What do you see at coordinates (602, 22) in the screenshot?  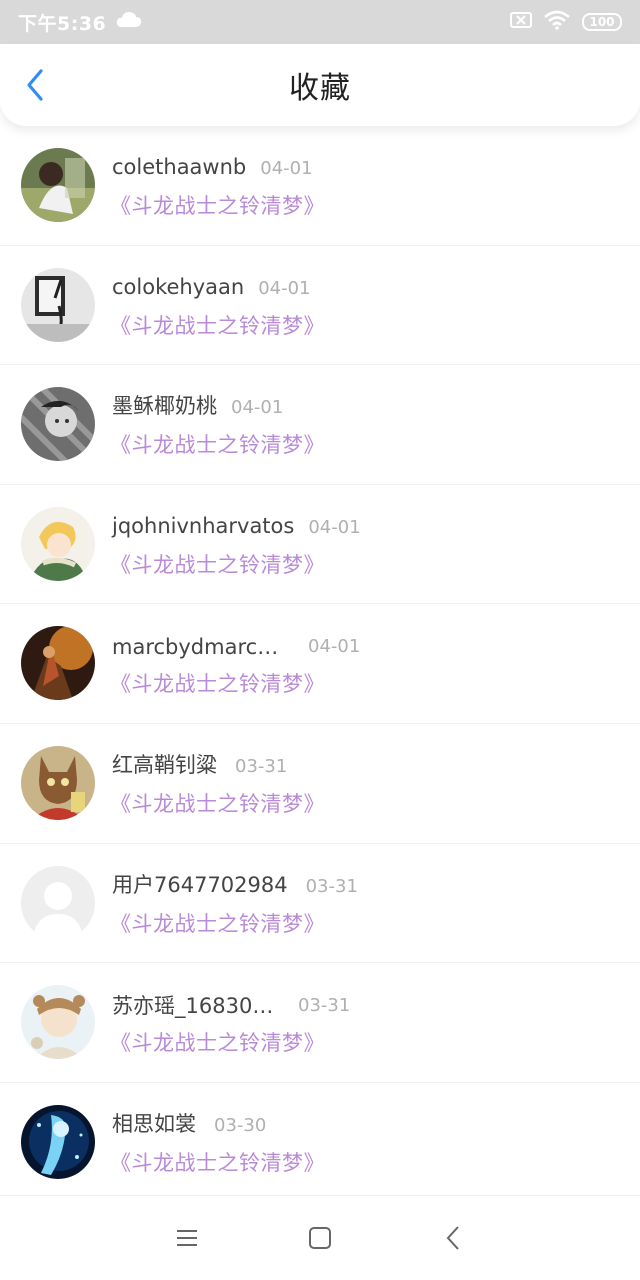 I see `battery-icon: 100` at bounding box center [602, 22].